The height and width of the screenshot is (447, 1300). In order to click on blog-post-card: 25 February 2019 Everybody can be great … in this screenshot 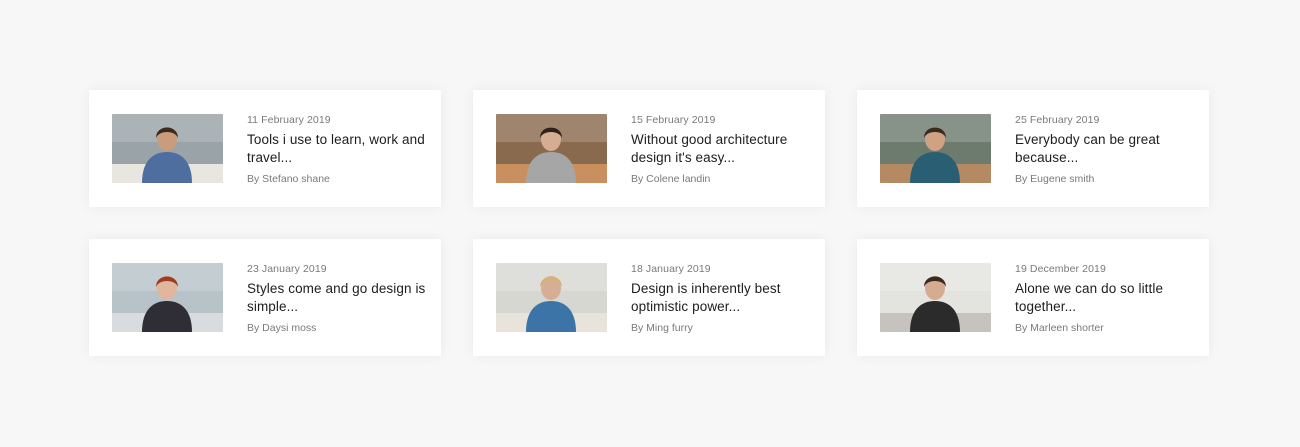, I will do `click(1033, 148)`.